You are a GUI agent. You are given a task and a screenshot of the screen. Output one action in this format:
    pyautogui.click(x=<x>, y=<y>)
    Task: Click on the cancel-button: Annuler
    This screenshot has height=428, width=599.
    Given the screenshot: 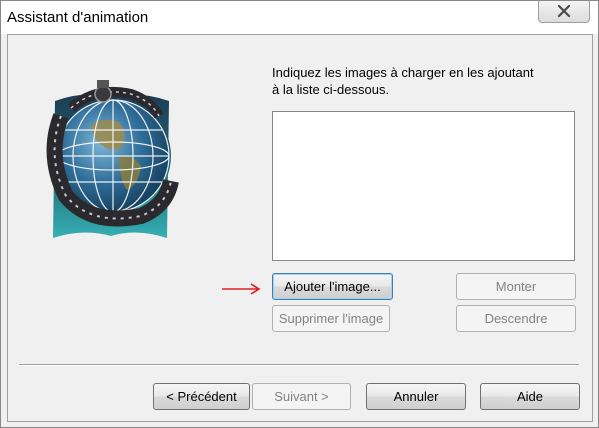 What is the action you would take?
    pyautogui.click(x=416, y=396)
    